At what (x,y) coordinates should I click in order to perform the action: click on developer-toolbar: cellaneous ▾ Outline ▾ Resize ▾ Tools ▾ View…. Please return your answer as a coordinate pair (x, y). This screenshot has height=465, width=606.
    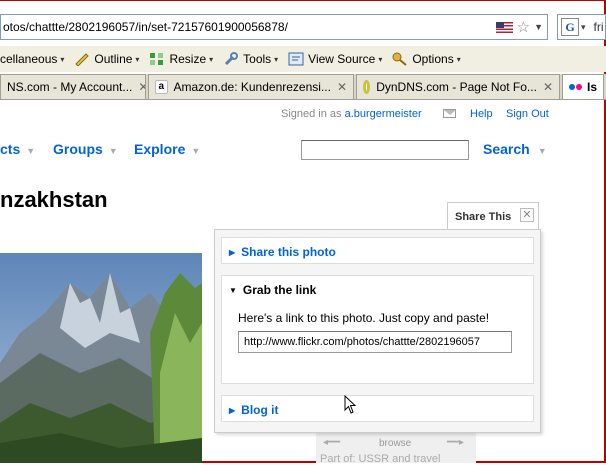
    Looking at the image, I should click on (303, 59).